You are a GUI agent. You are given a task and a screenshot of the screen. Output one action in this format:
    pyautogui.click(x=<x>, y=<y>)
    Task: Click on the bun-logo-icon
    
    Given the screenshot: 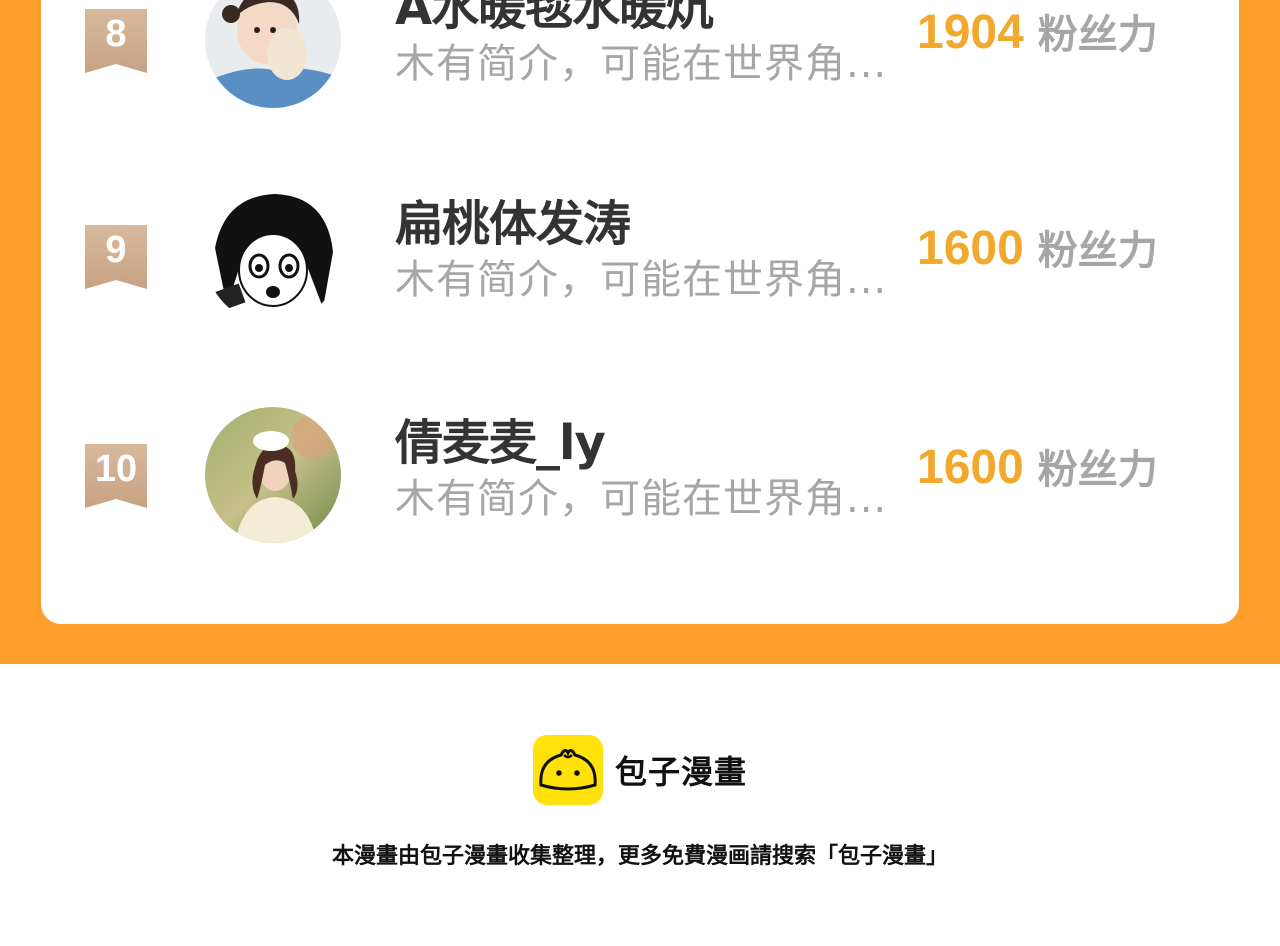 What is the action you would take?
    pyautogui.click(x=568, y=770)
    